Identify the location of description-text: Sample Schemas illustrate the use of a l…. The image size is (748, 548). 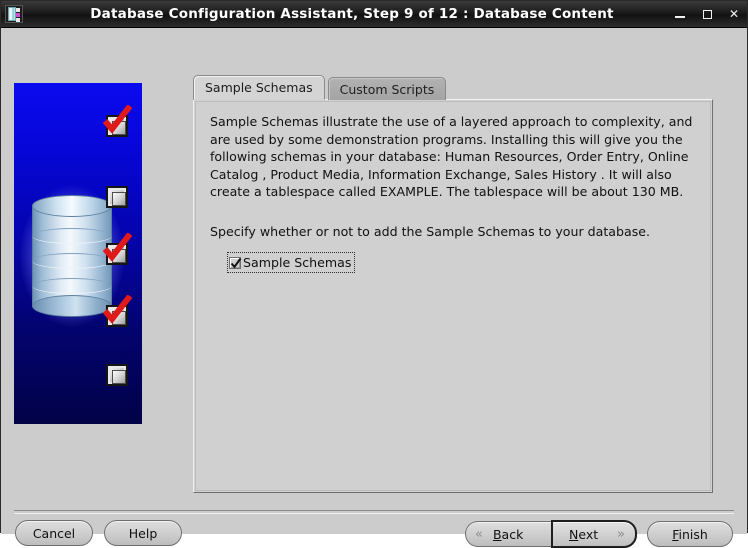
(451, 156).